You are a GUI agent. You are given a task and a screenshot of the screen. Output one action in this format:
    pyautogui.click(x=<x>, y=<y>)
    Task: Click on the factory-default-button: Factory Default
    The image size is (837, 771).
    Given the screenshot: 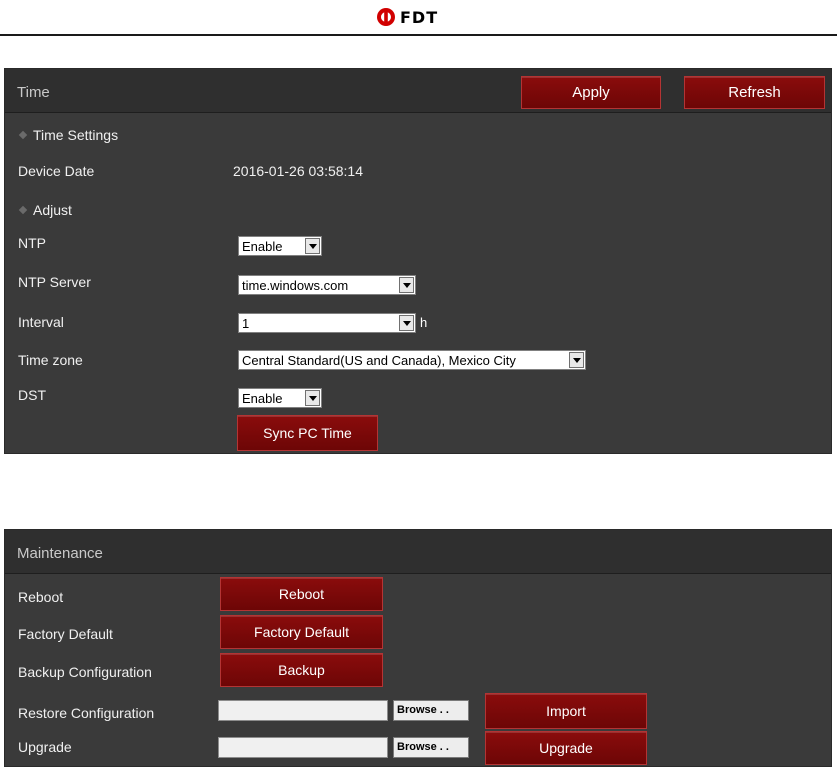 What is the action you would take?
    pyautogui.click(x=301, y=632)
    